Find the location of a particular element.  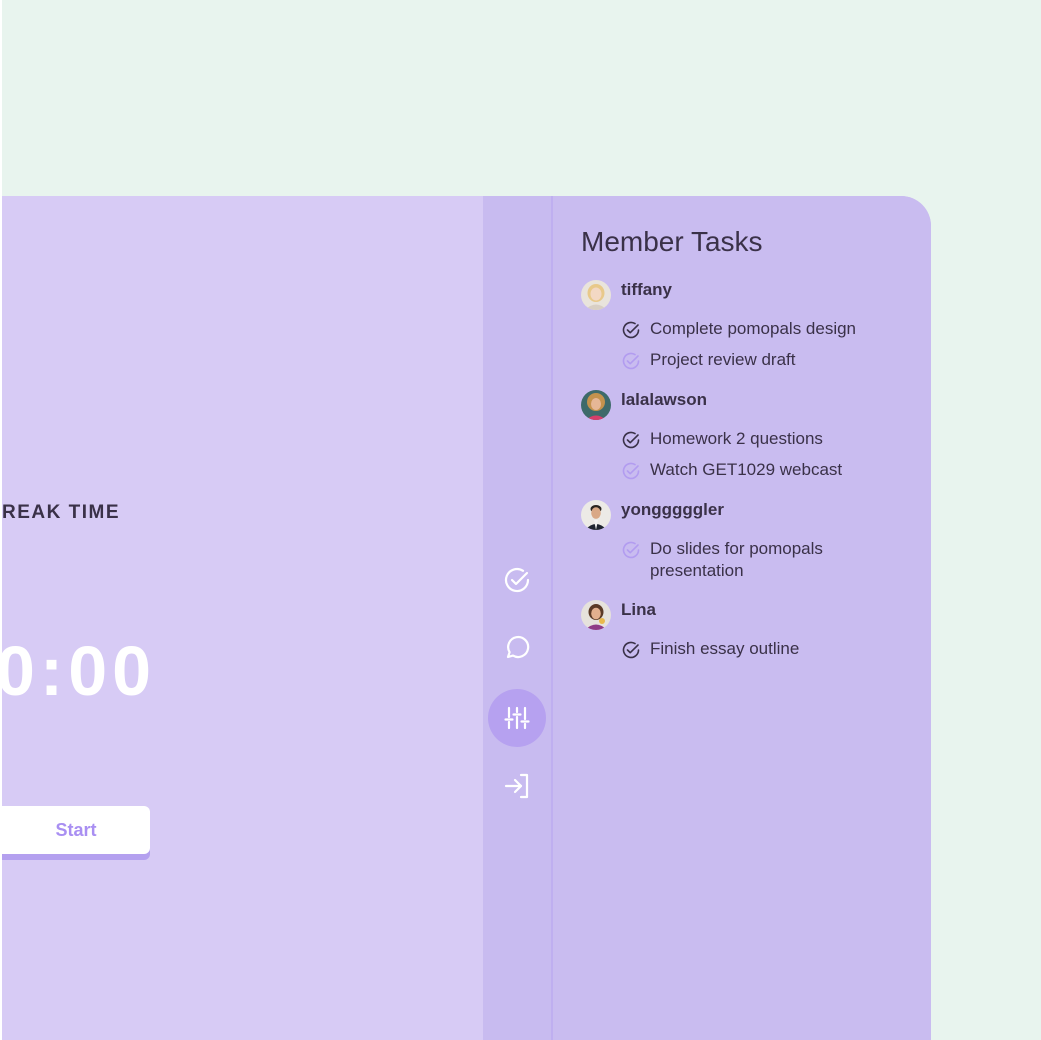

start-button: Start is located at coordinates (76, 830).